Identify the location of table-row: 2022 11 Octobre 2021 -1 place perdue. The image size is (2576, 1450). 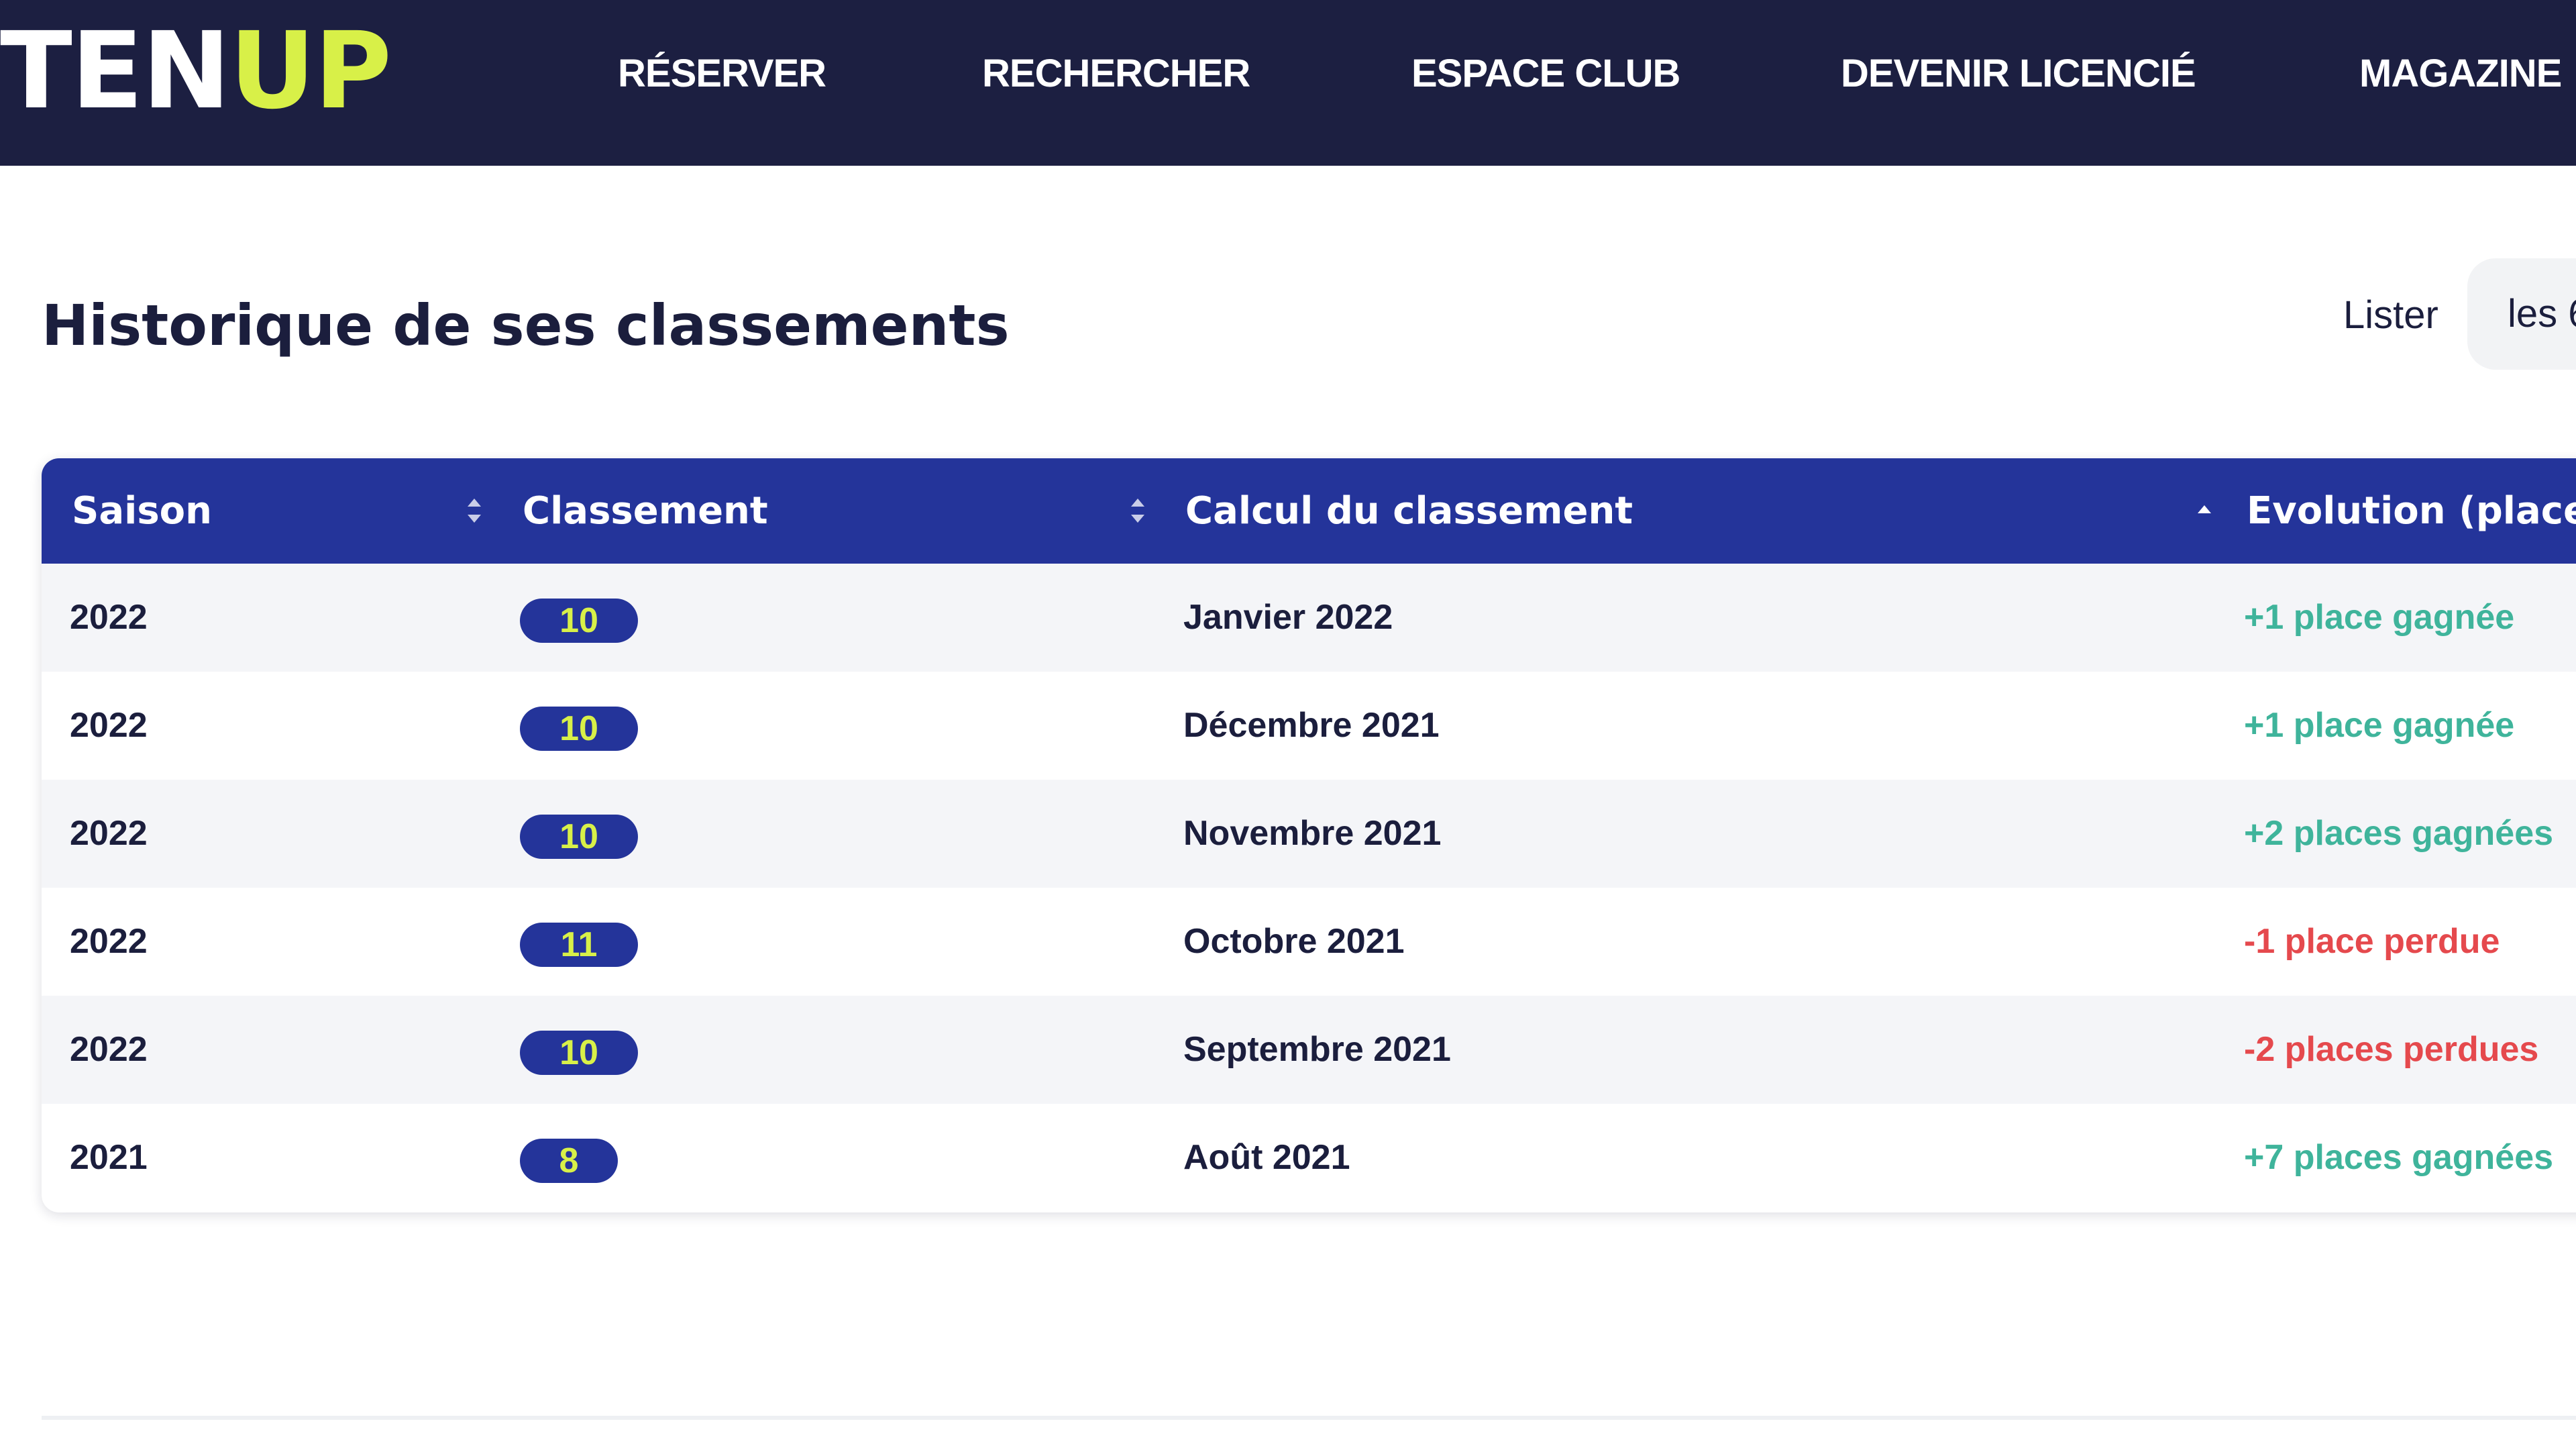
(1309, 942).